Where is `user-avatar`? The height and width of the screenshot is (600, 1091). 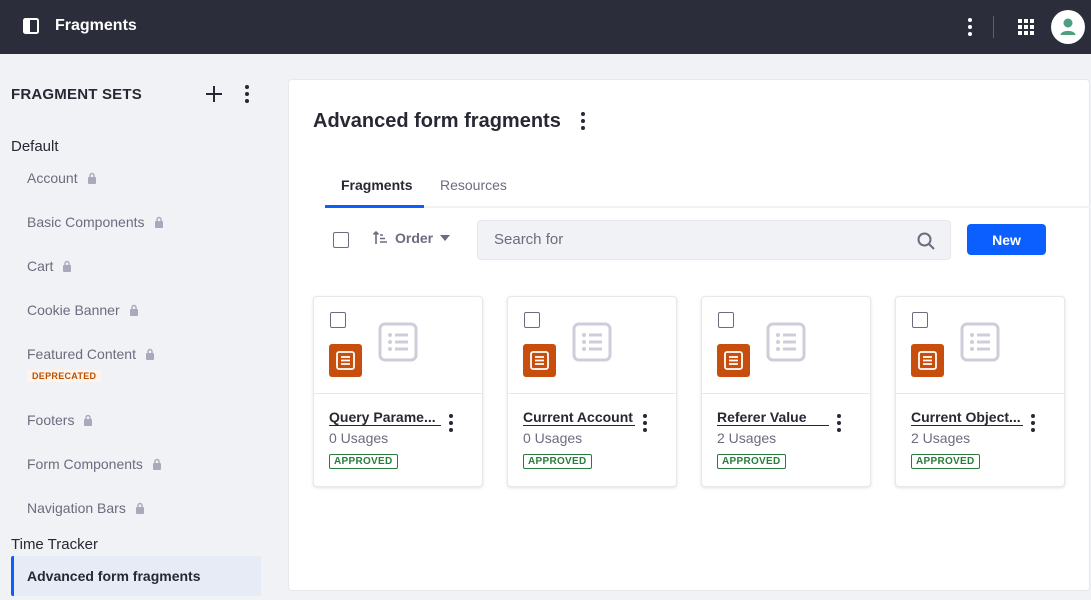
user-avatar is located at coordinates (1068, 27).